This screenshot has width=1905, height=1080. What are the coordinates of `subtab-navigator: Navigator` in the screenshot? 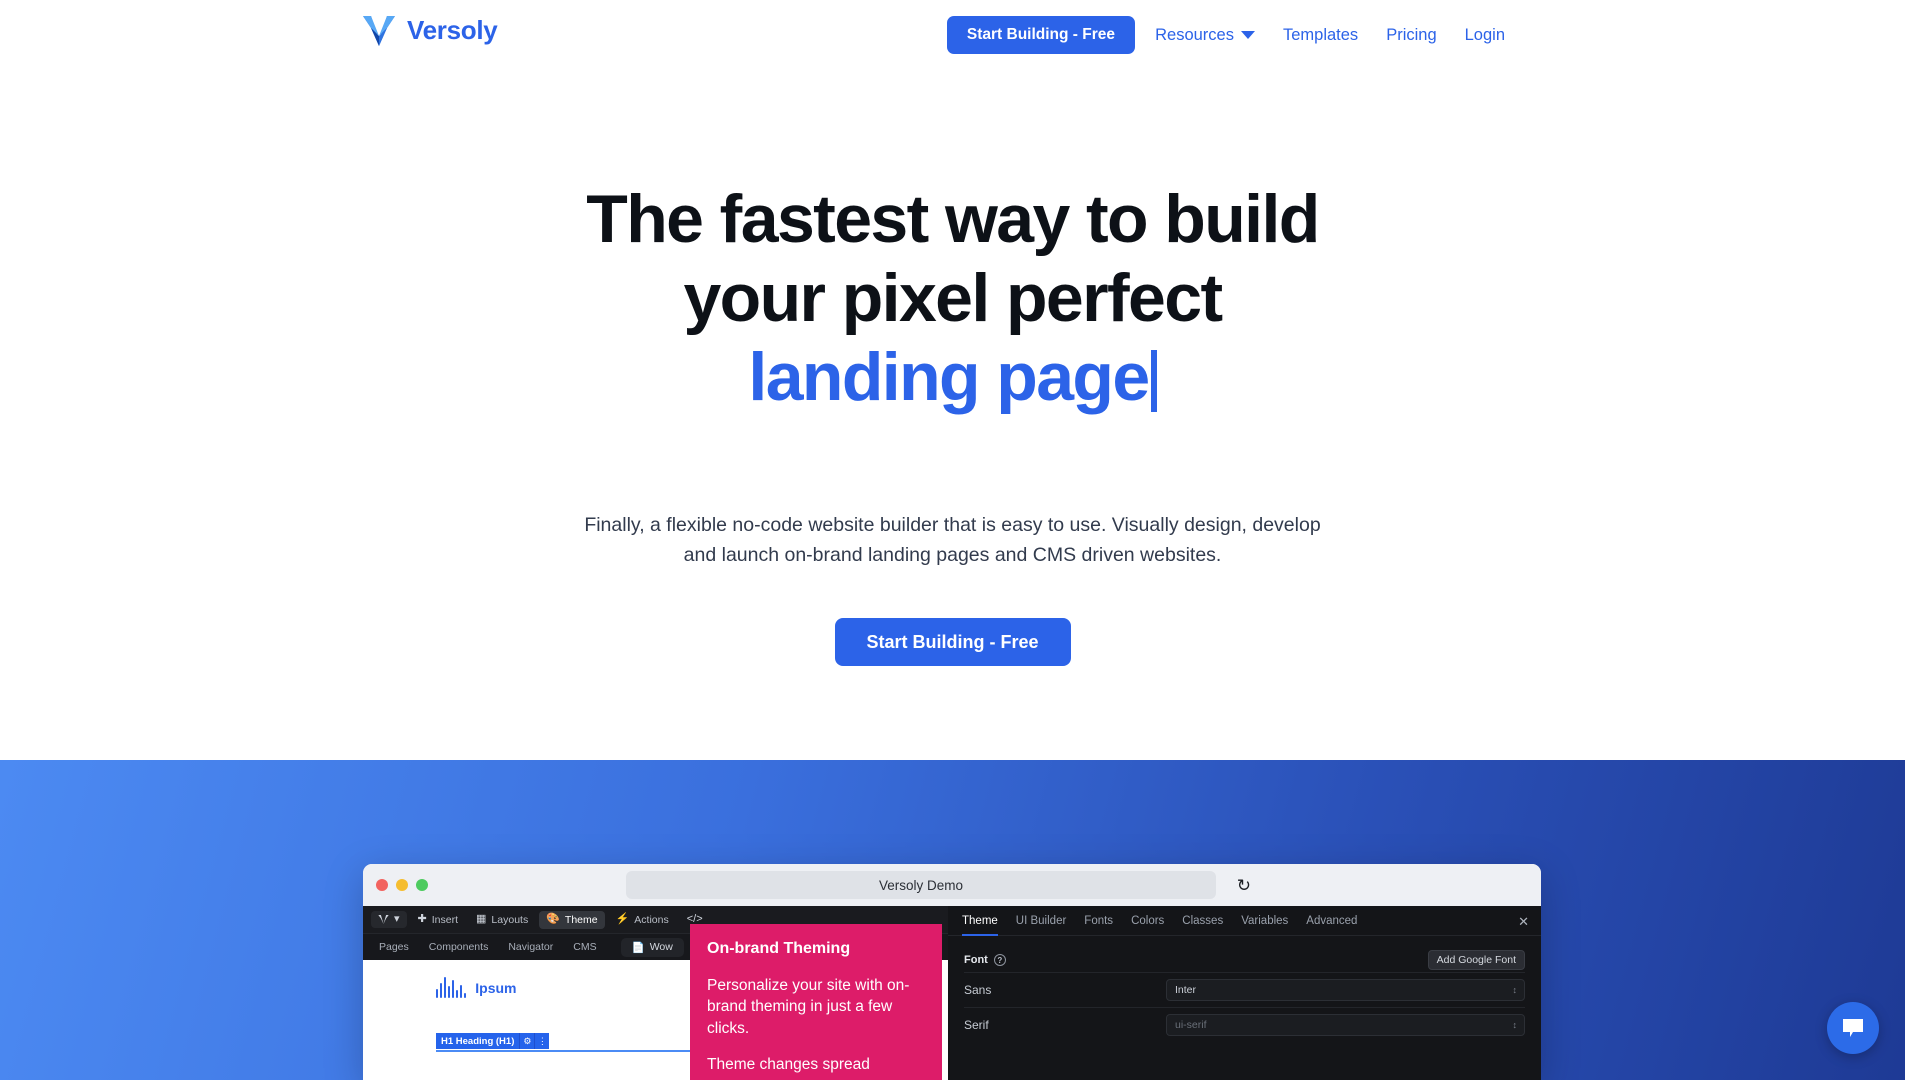 It's located at (530, 947).